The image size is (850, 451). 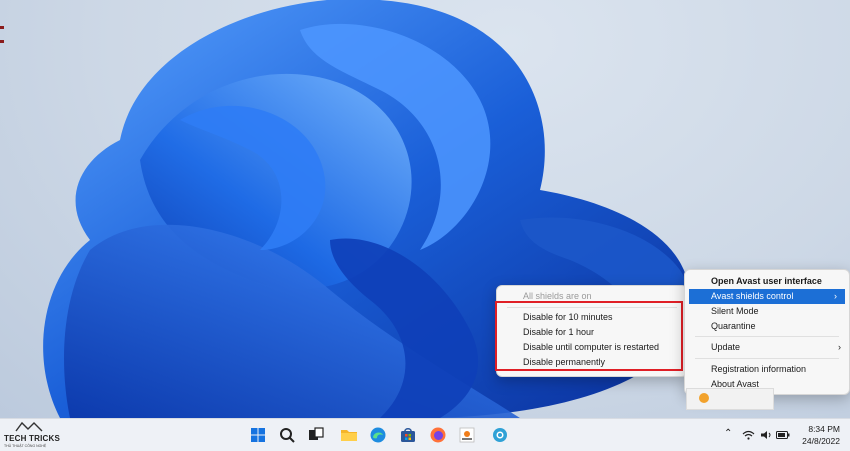 I want to click on avast-tray-icon, so click(x=704, y=398).